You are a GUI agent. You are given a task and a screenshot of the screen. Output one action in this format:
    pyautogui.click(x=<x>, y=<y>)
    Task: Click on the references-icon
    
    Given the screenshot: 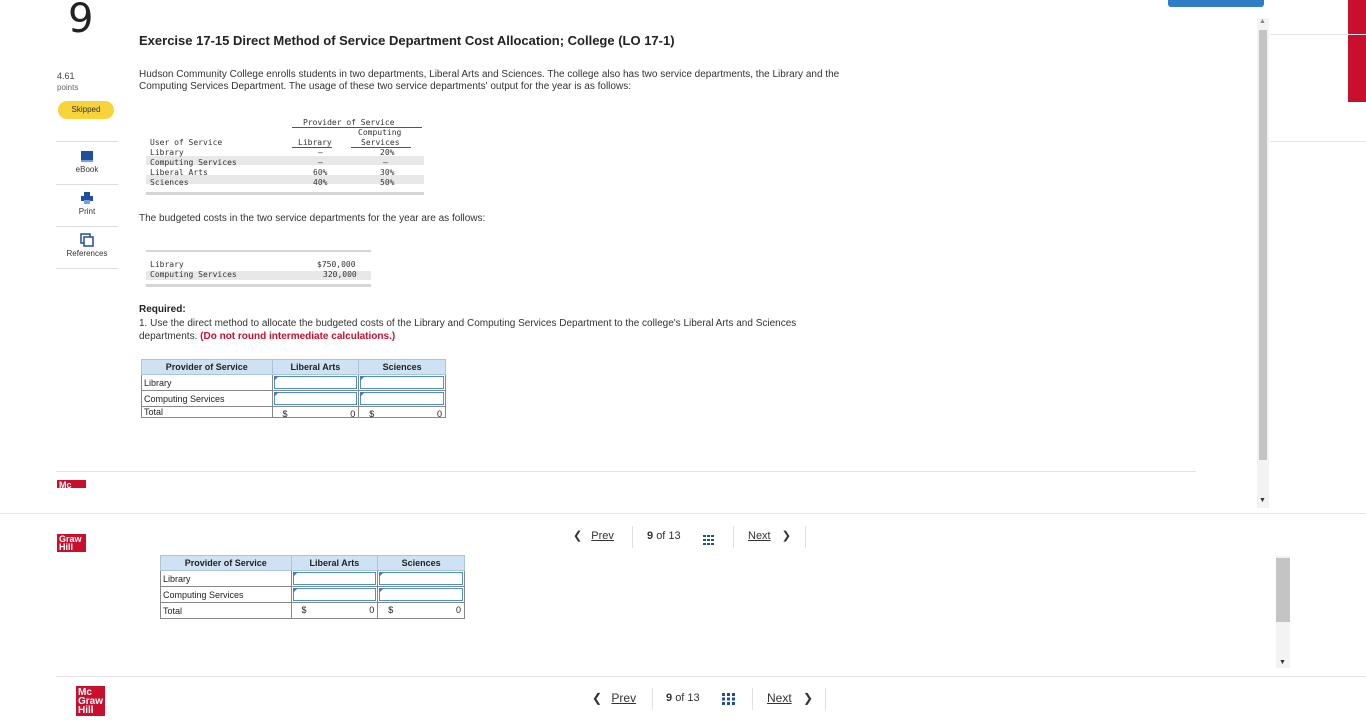 What is the action you would take?
    pyautogui.click(x=87, y=240)
    